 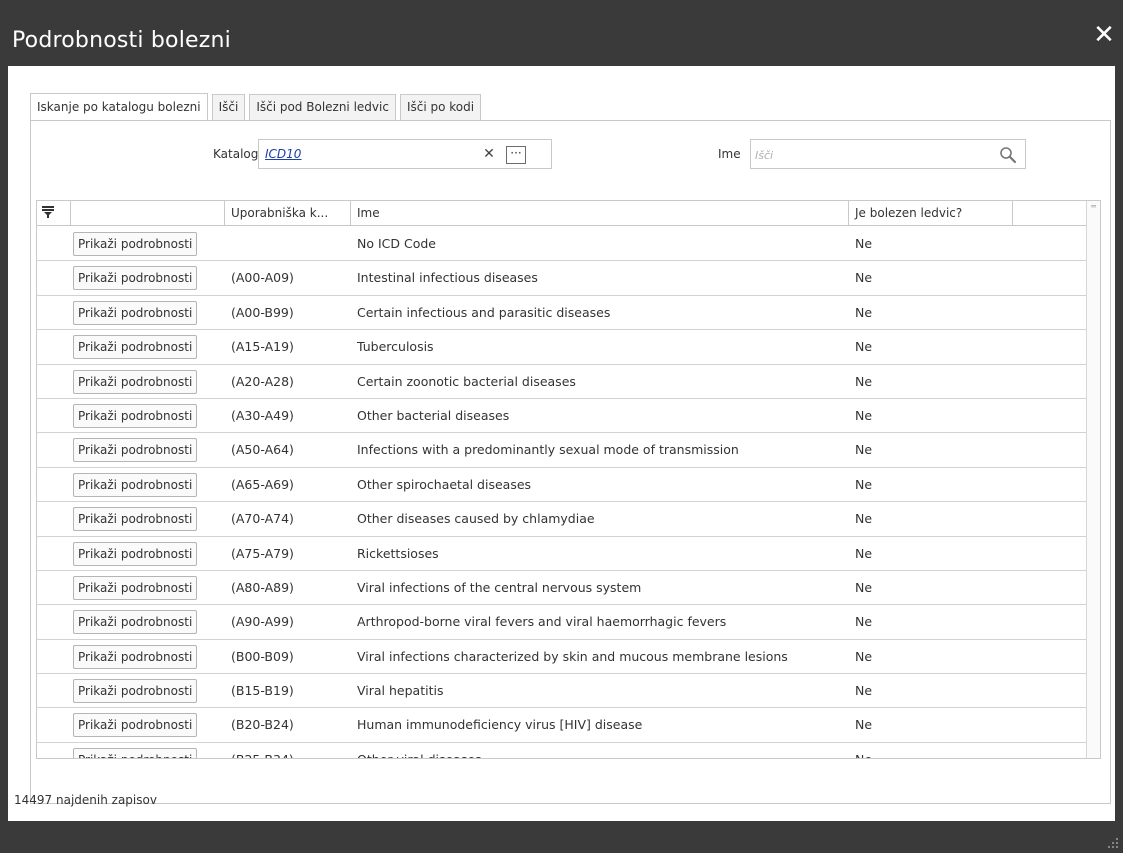 I want to click on clear-icon: ✕, so click(x=489, y=154).